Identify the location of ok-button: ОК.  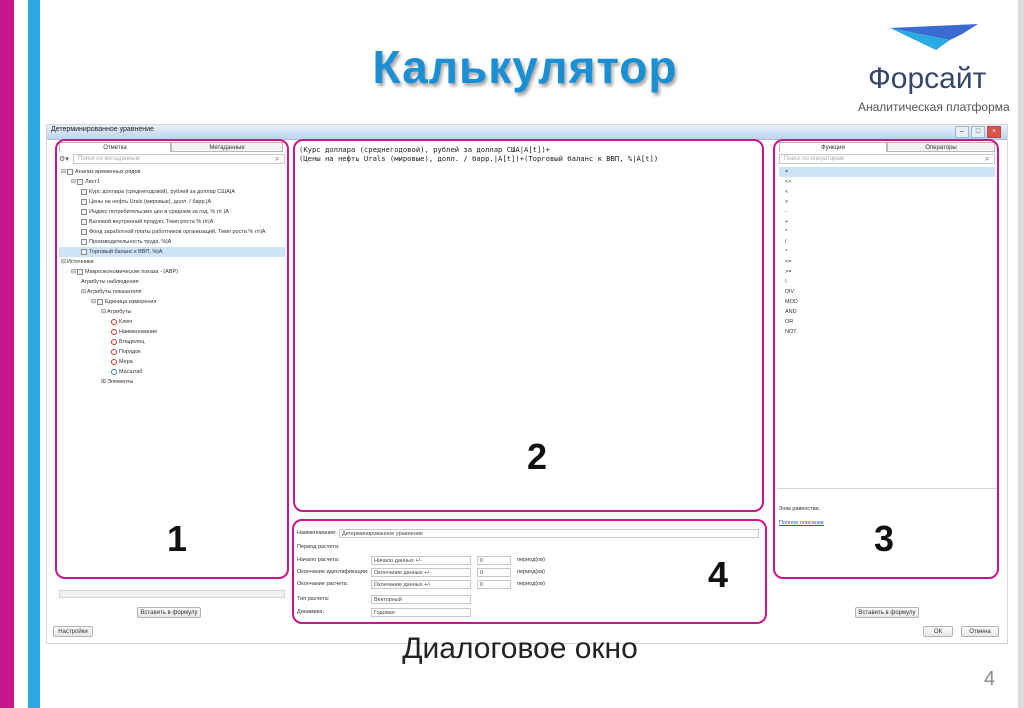
(938, 631).